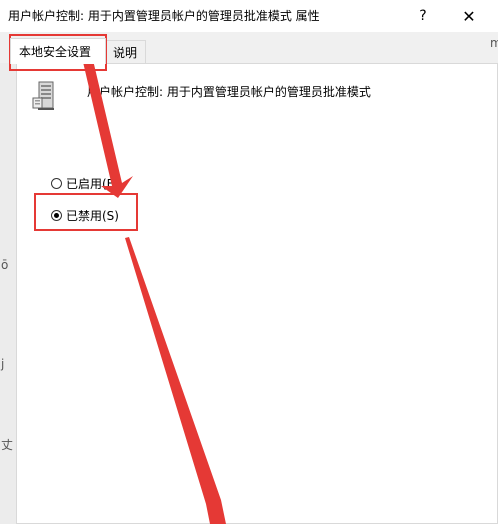 Image resolution: width=498 pixels, height=524 pixels. I want to click on server-icon, so click(43, 95).